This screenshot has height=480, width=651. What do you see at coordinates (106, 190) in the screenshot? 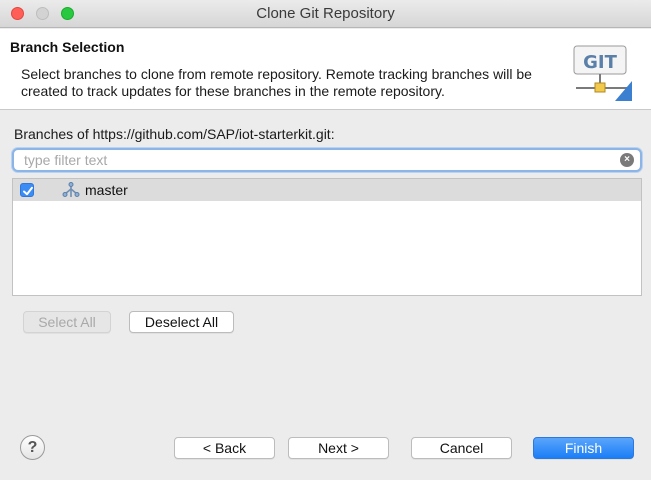
I see `branch-label: master` at bounding box center [106, 190].